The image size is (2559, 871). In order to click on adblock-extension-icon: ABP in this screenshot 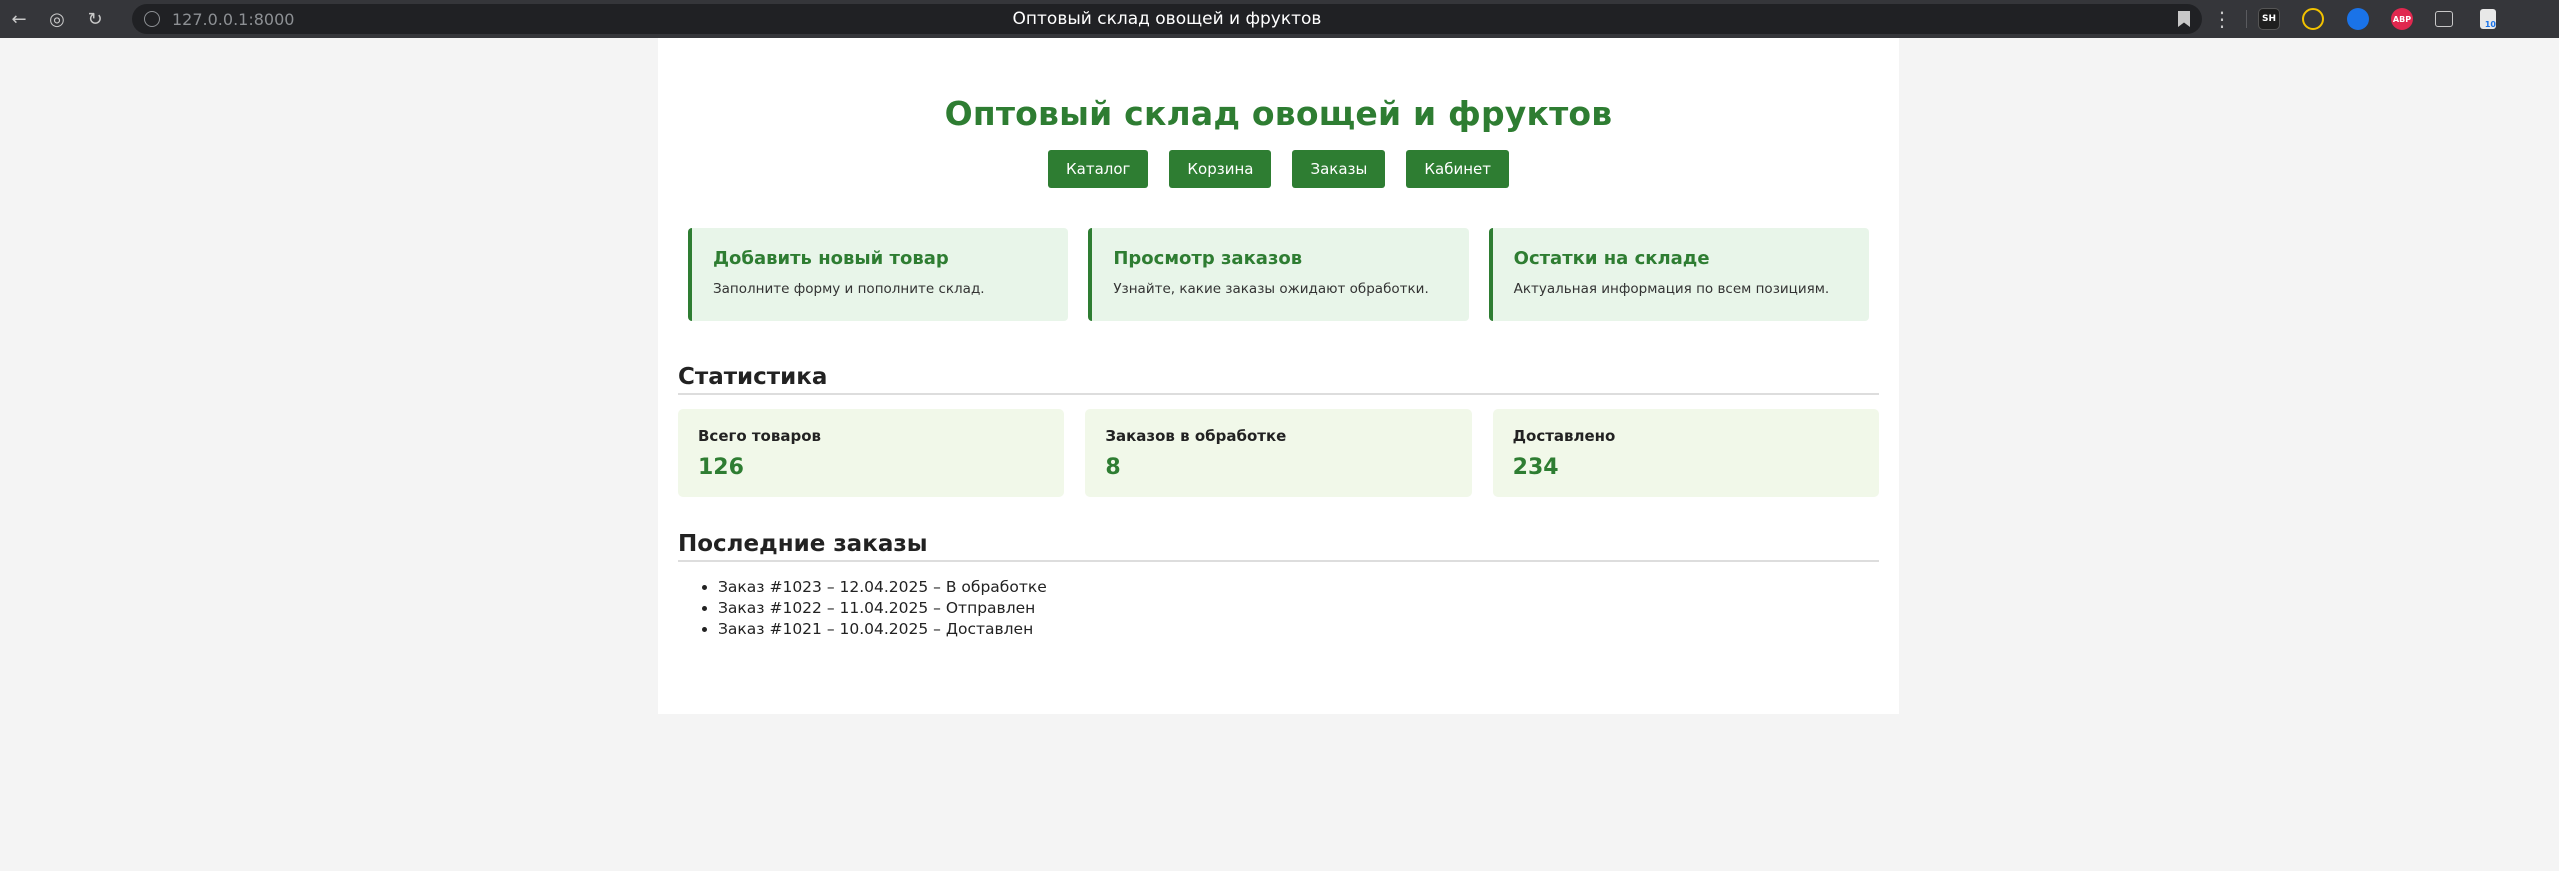, I will do `click(2402, 19)`.